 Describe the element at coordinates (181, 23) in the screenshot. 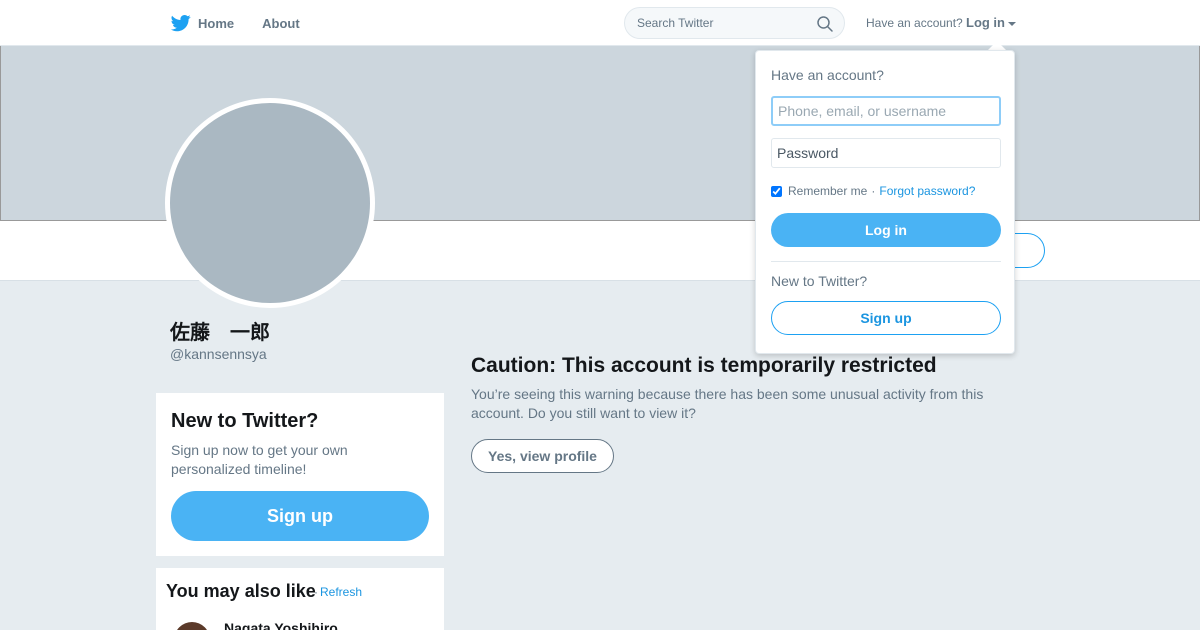

I see `twitter-bird-icon` at that location.